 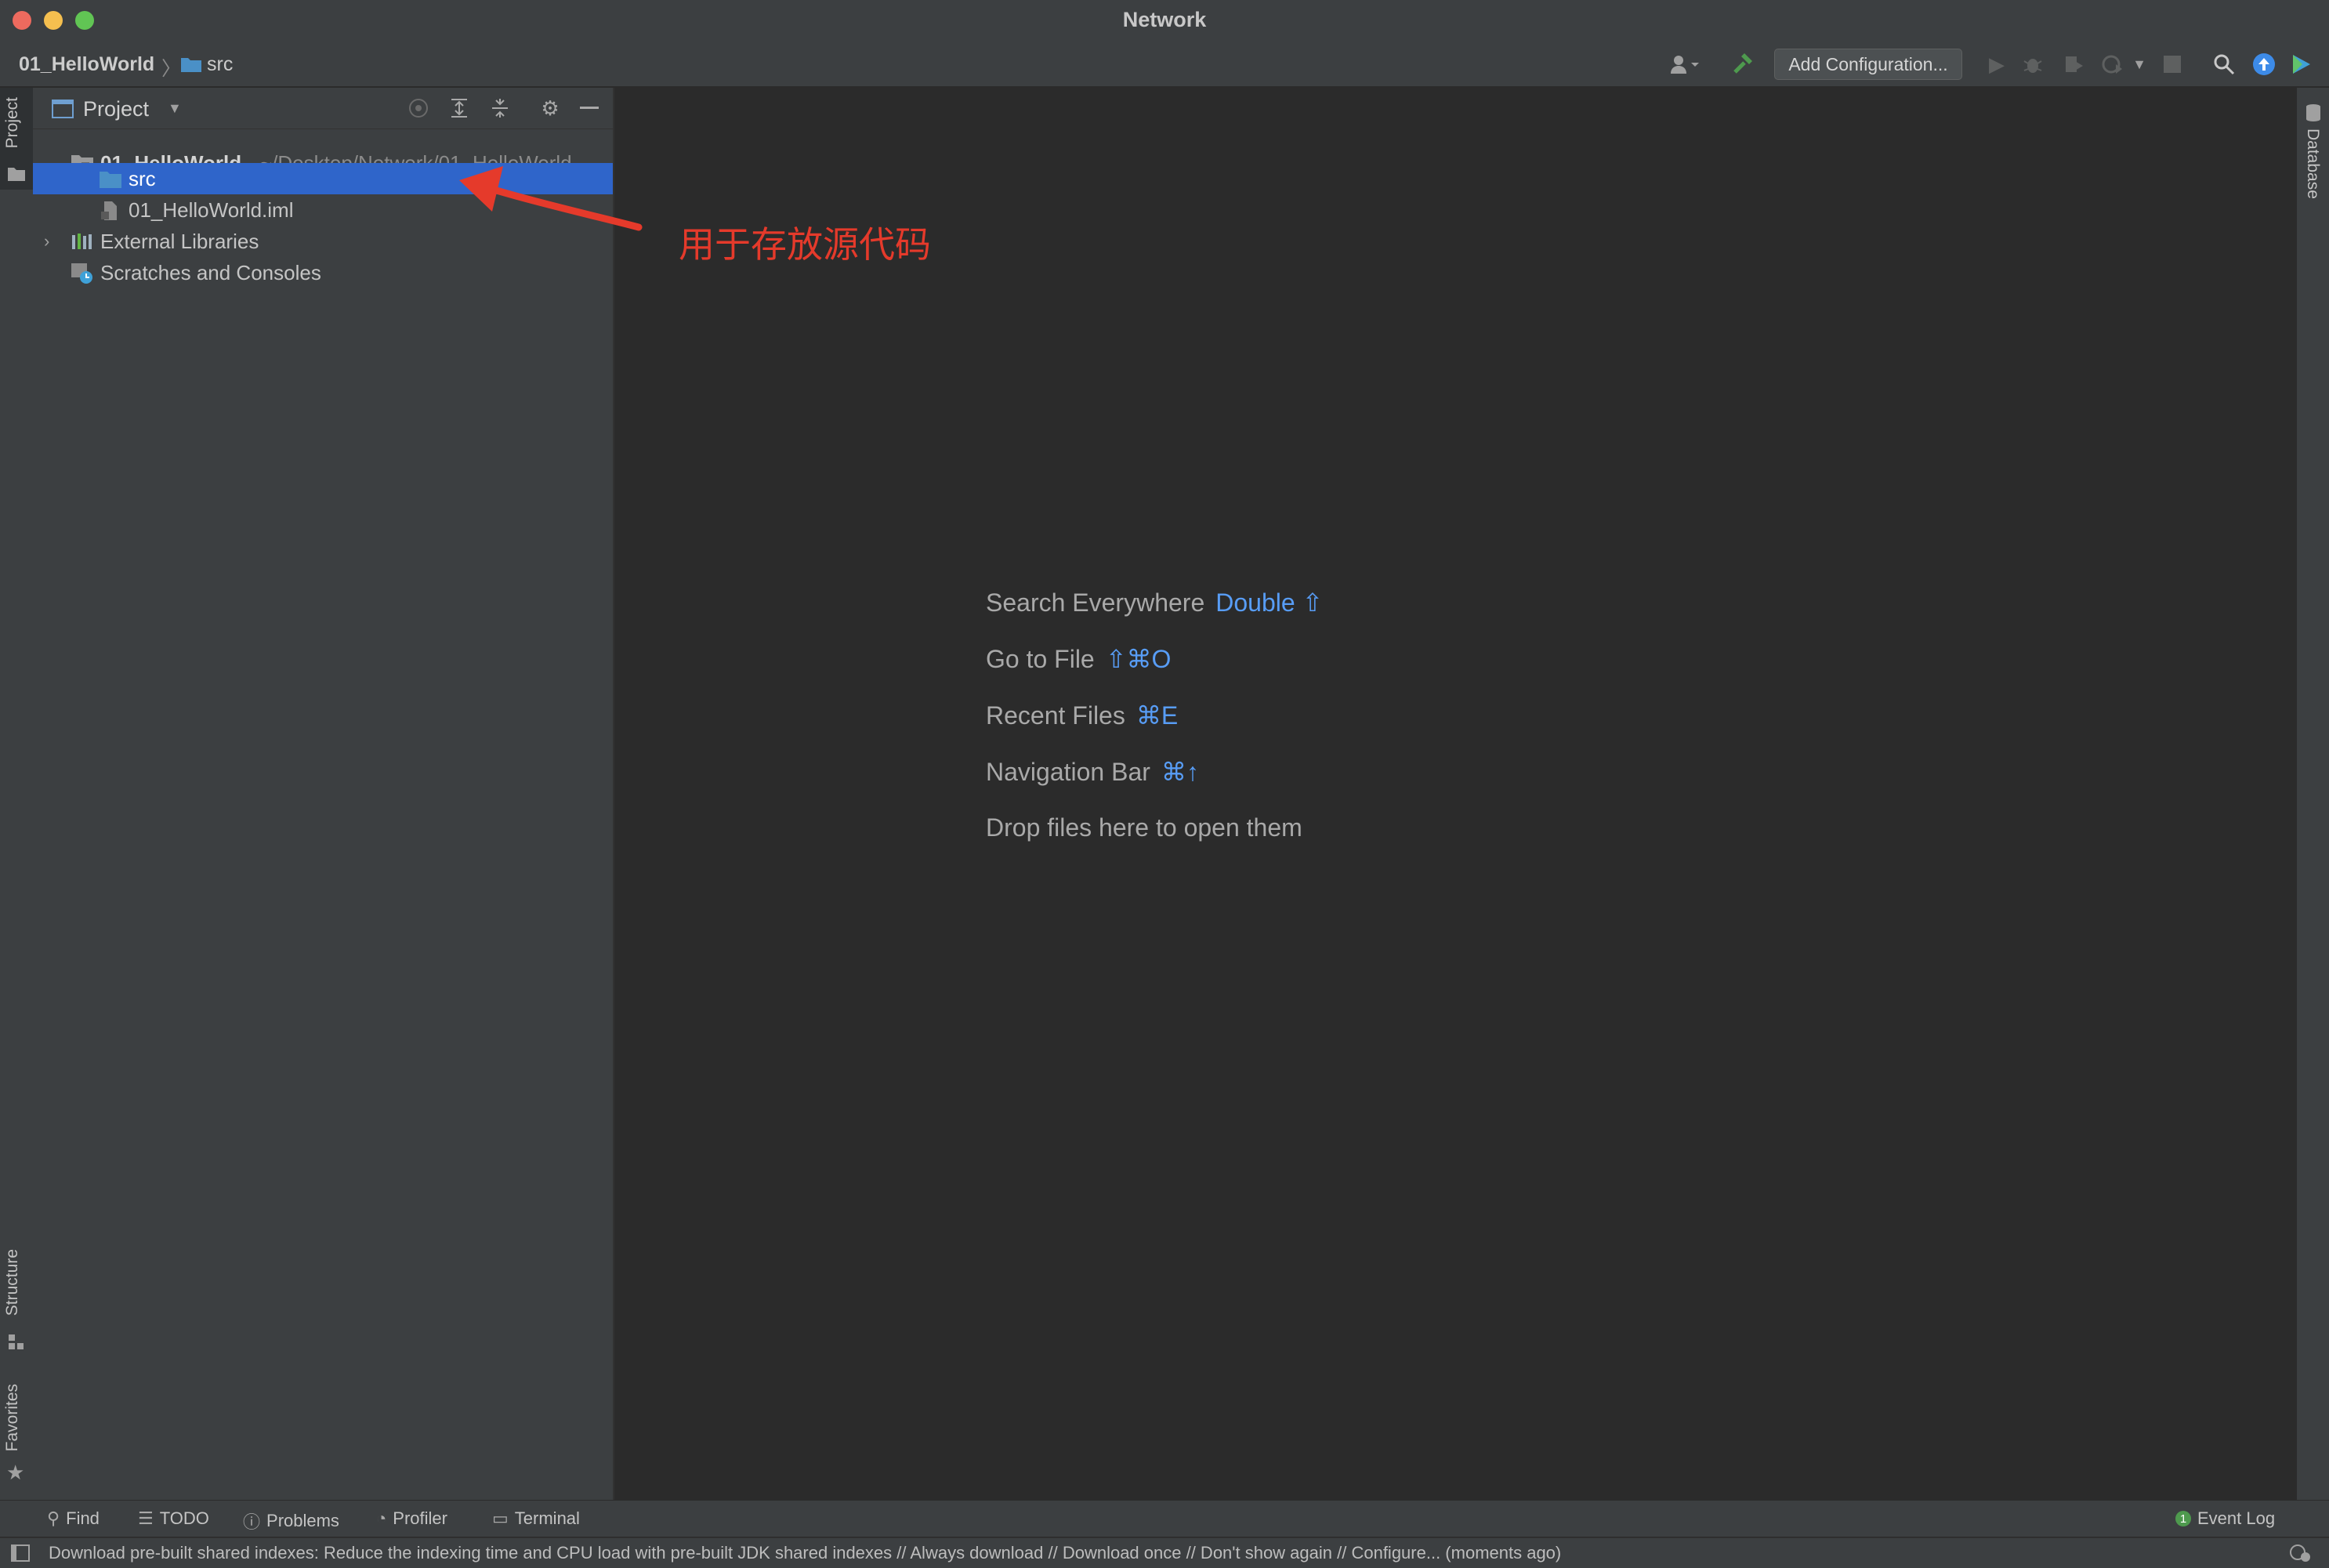 I want to click on breadcrumb-project: 01_HelloWorld, so click(x=87, y=64).